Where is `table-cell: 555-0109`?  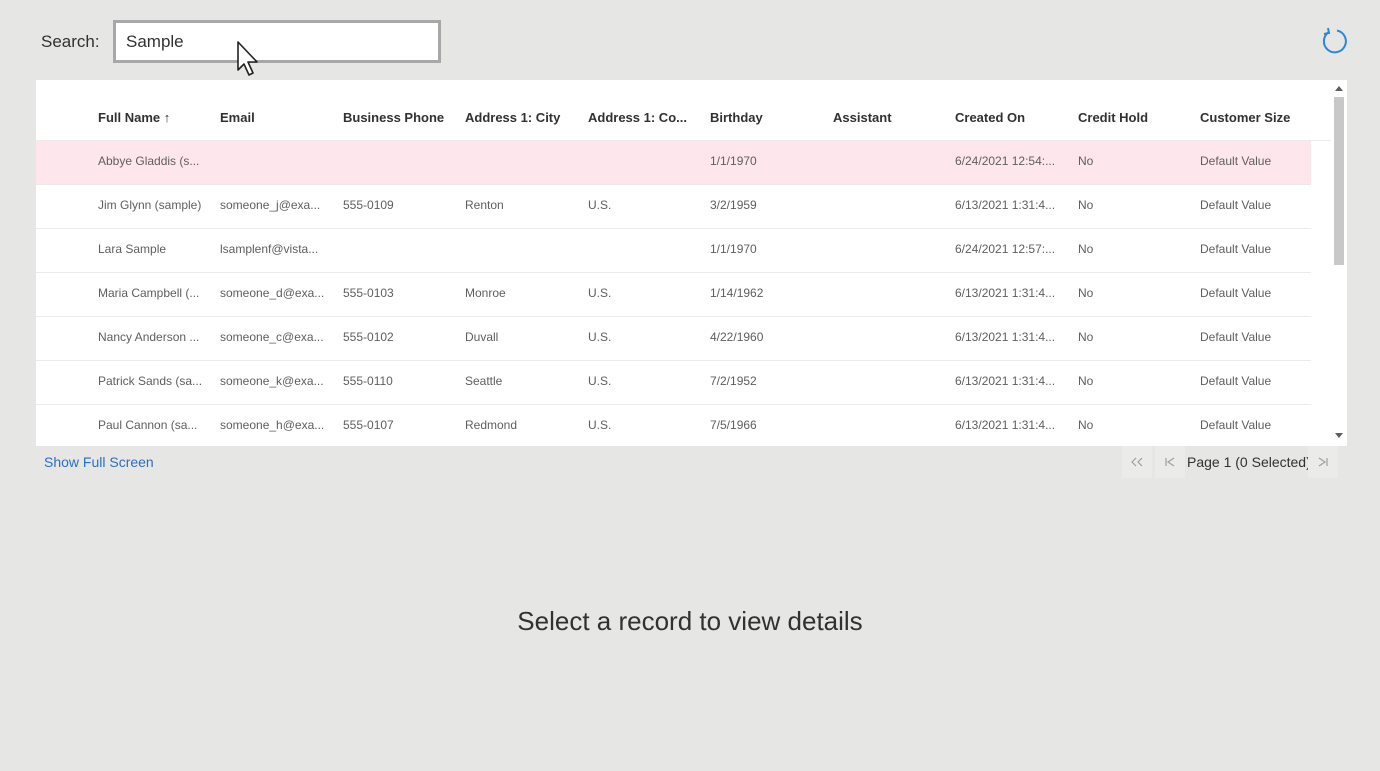 table-cell: 555-0109 is located at coordinates (368, 205).